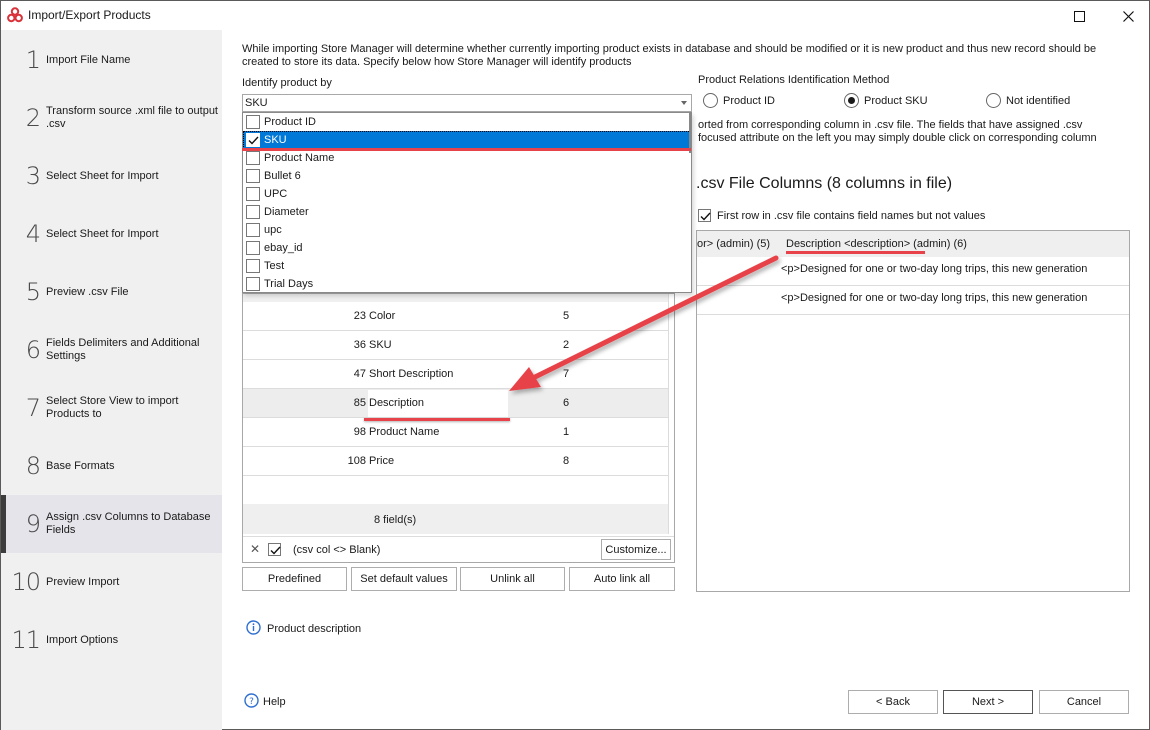  Describe the element at coordinates (455, 316) in the screenshot. I see `mapping-row: 23 Color 5` at that location.